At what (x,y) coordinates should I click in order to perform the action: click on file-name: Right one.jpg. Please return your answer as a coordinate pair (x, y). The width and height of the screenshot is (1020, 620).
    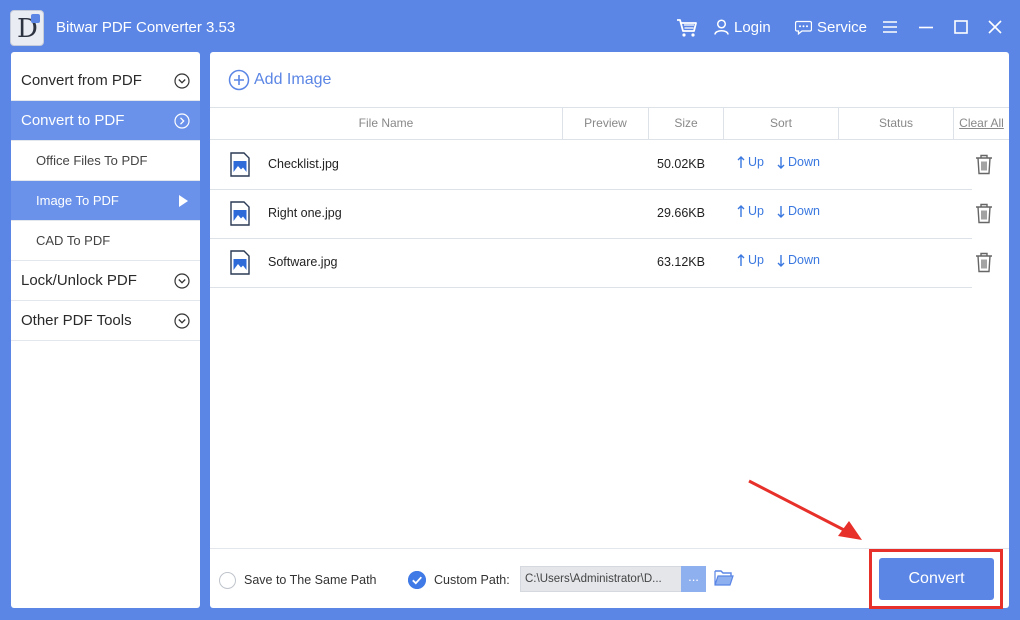
    Looking at the image, I should click on (305, 213).